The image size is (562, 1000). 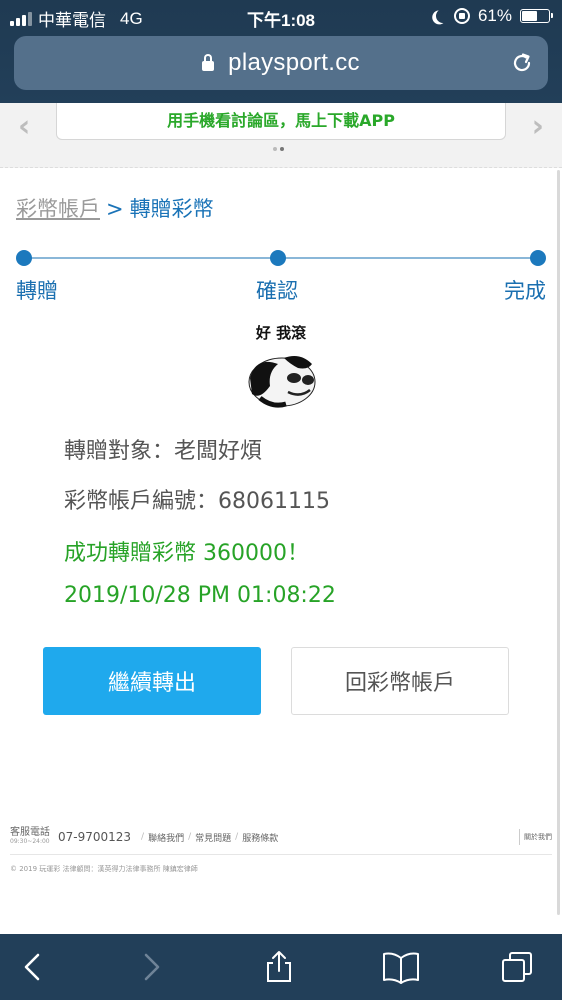 What do you see at coordinates (30, 832) in the screenshot?
I see `cs-label: 客服電話` at bounding box center [30, 832].